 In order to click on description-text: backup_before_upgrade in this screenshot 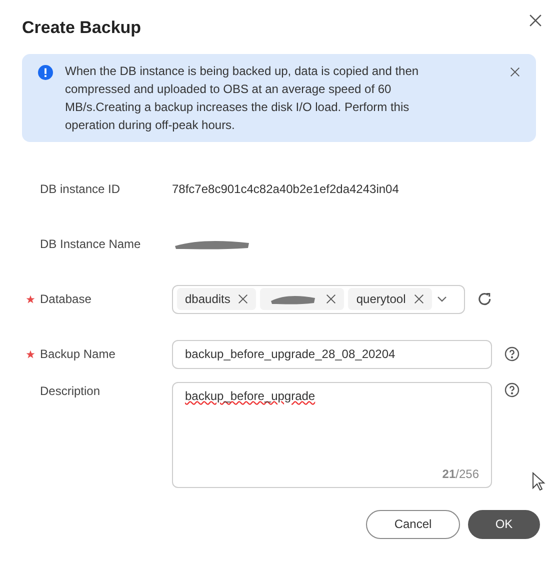, I will do `click(250, 396)`.